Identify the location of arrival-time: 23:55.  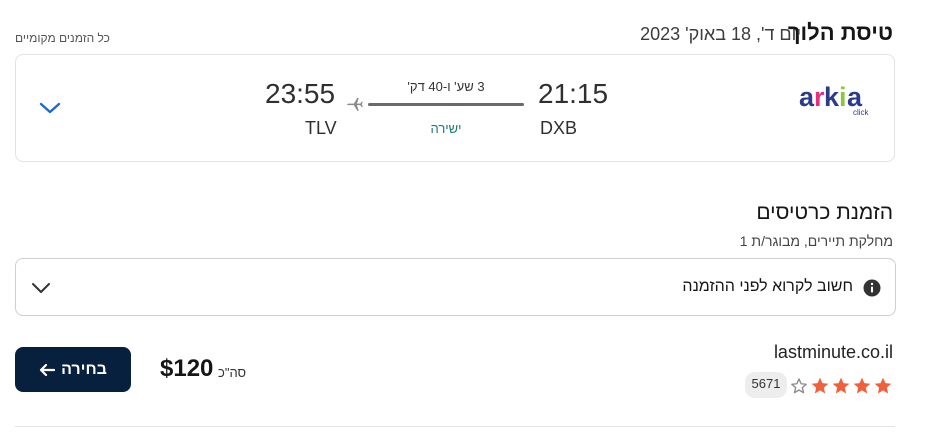
(300, 93).